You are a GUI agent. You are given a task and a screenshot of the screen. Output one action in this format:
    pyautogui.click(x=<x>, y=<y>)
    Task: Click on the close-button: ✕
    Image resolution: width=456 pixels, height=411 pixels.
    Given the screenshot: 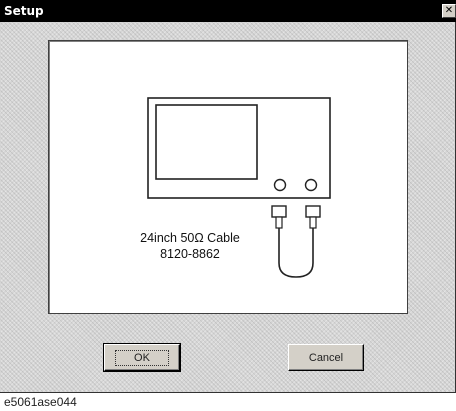 What is the action you would take?
    pyautogui.click(x=449, y=11)
    